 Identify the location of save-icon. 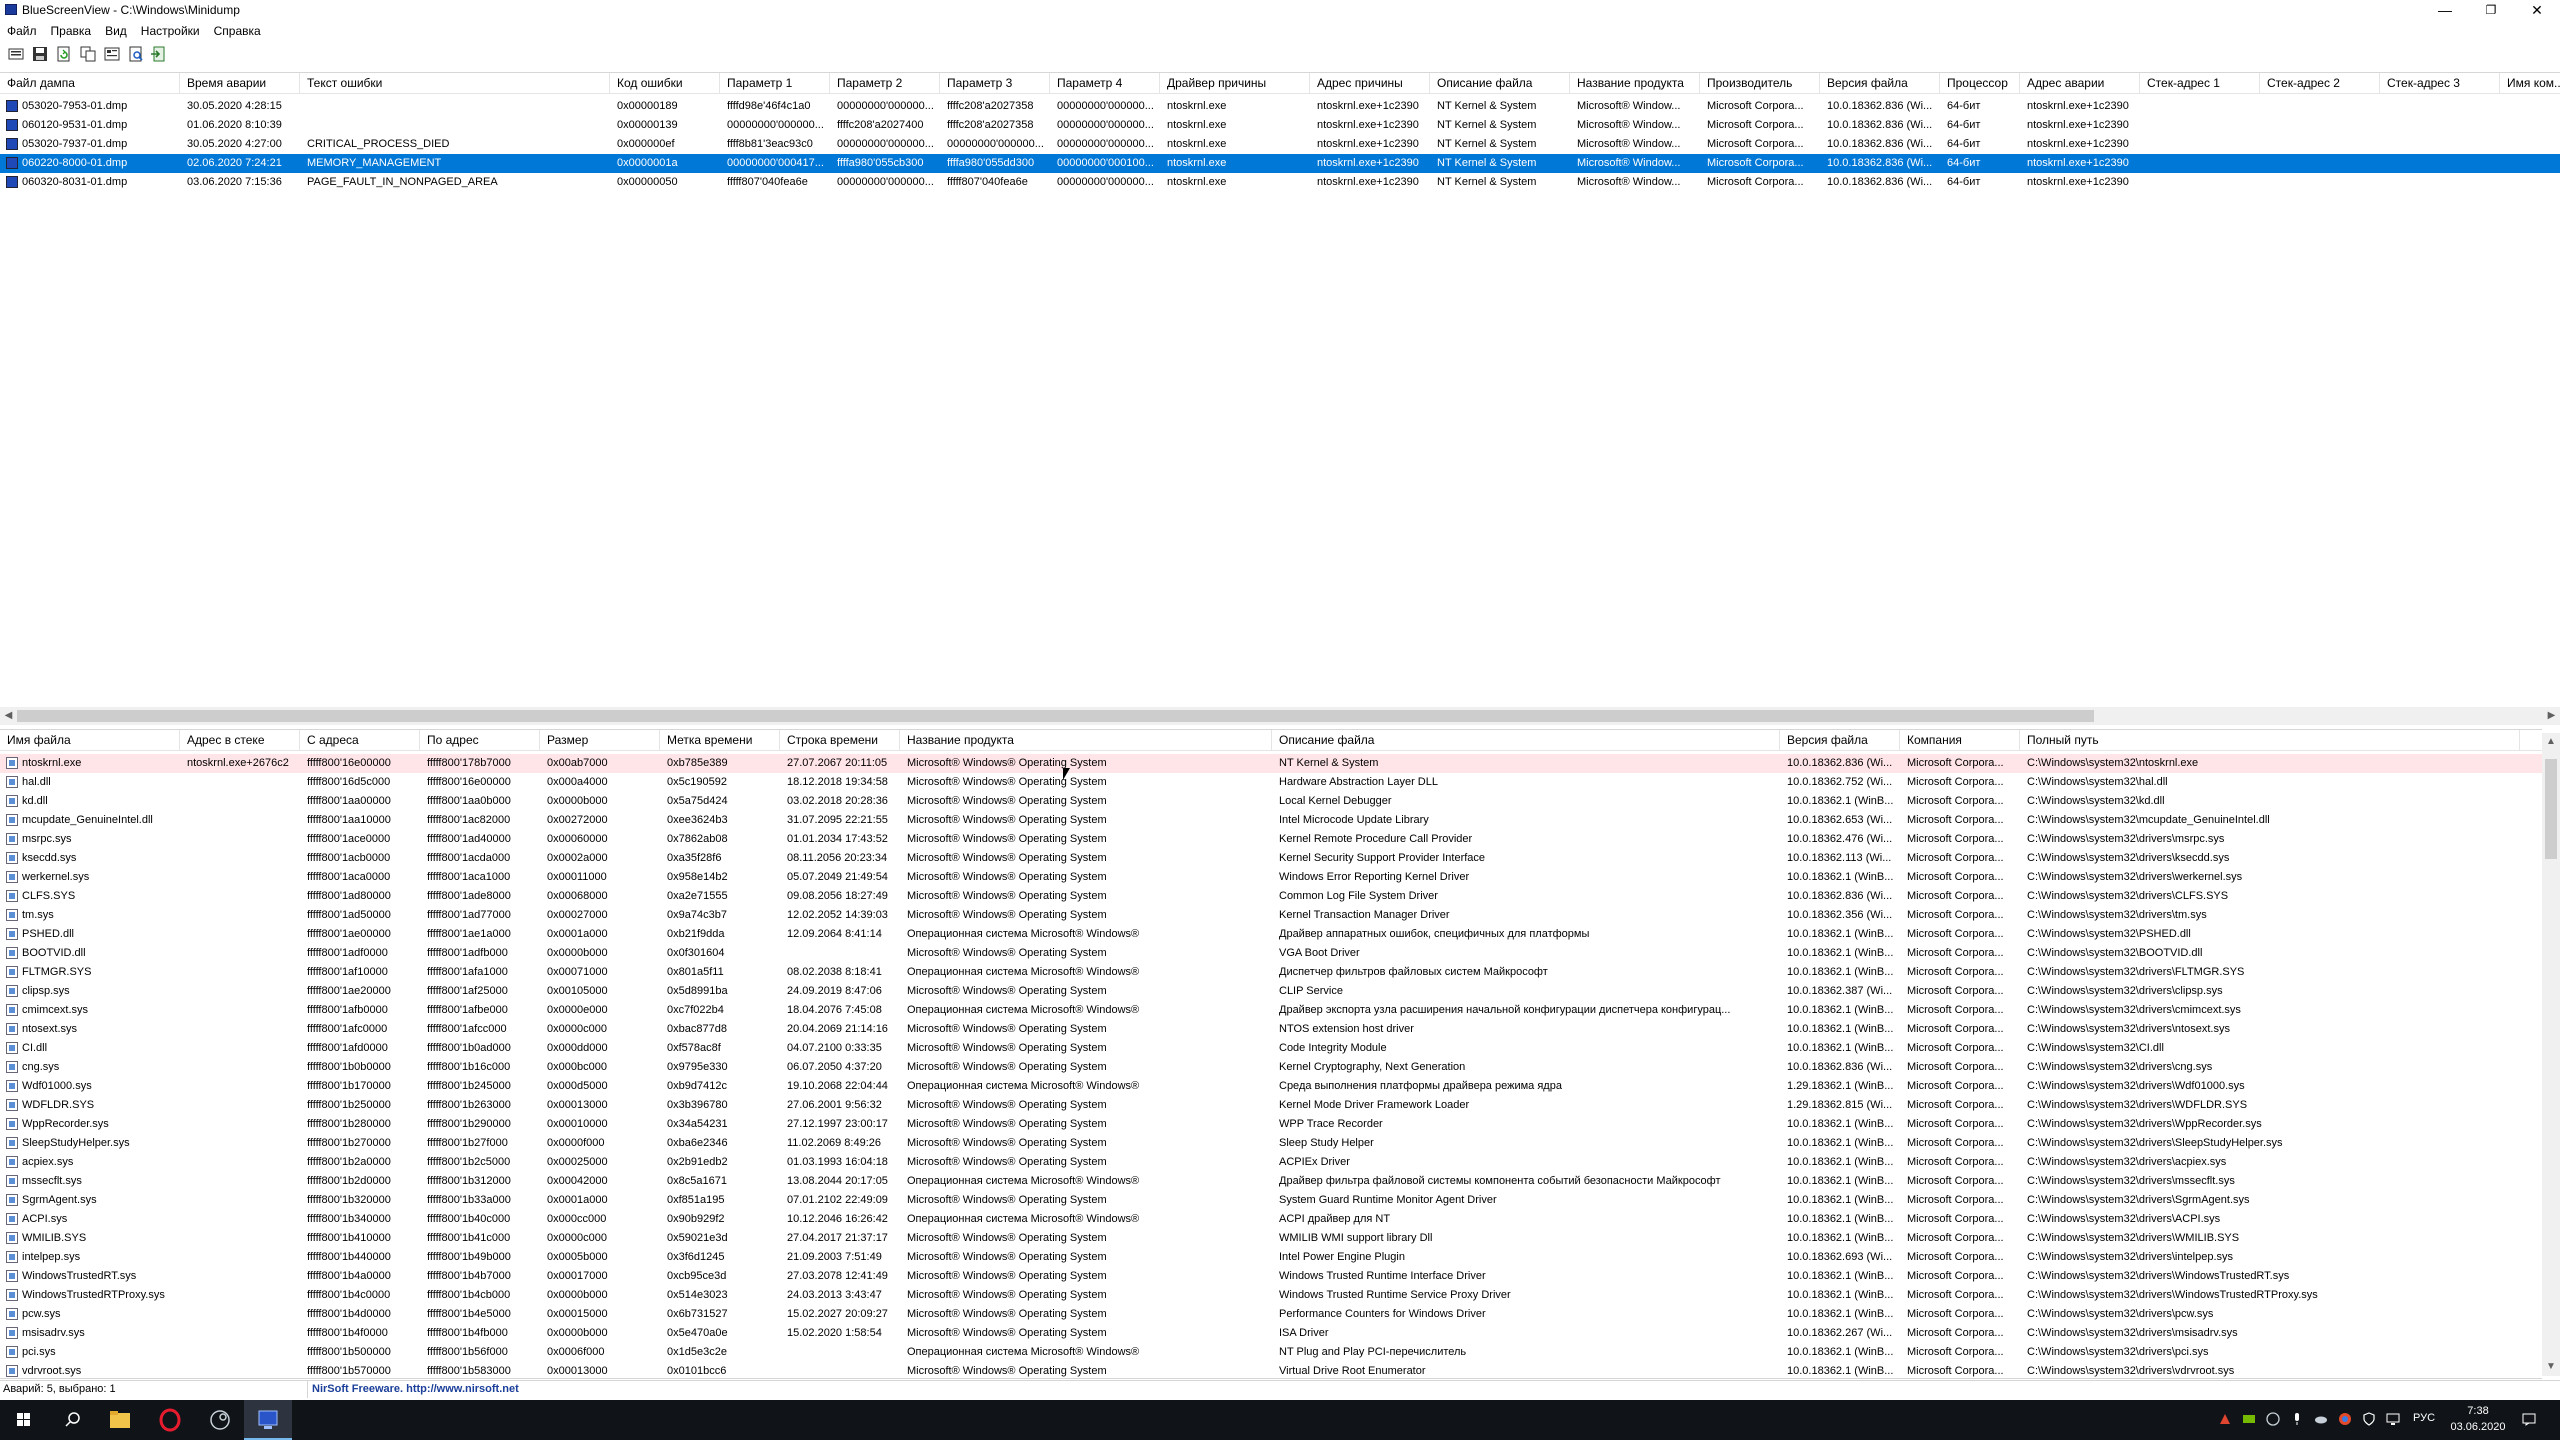
(40, 54).